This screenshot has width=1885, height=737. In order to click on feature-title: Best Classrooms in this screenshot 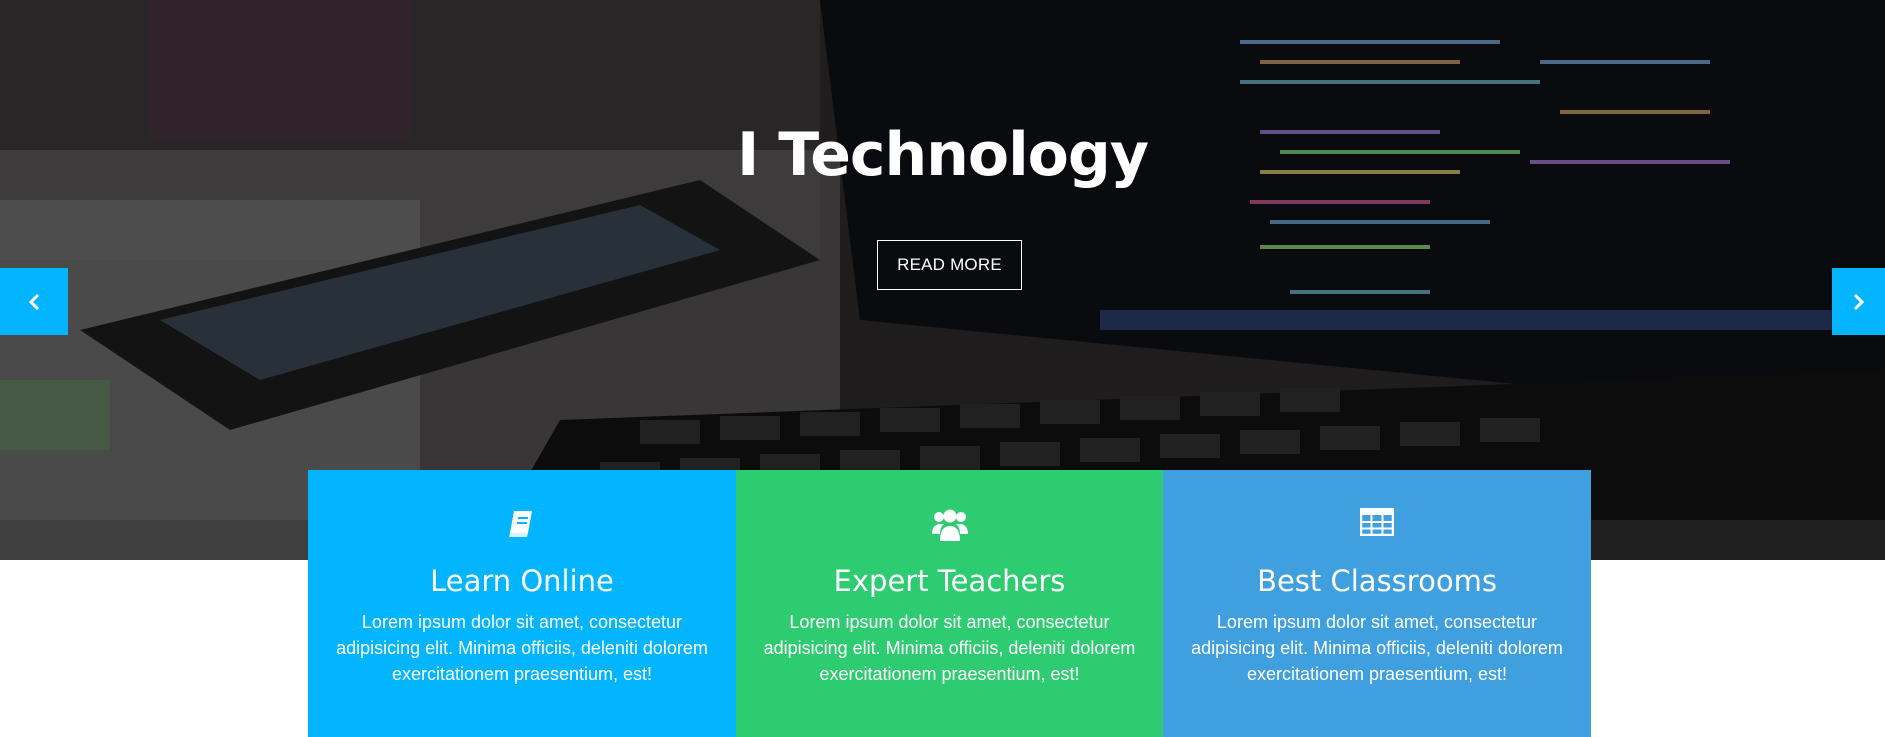, I will do `click(1377, 581)`.